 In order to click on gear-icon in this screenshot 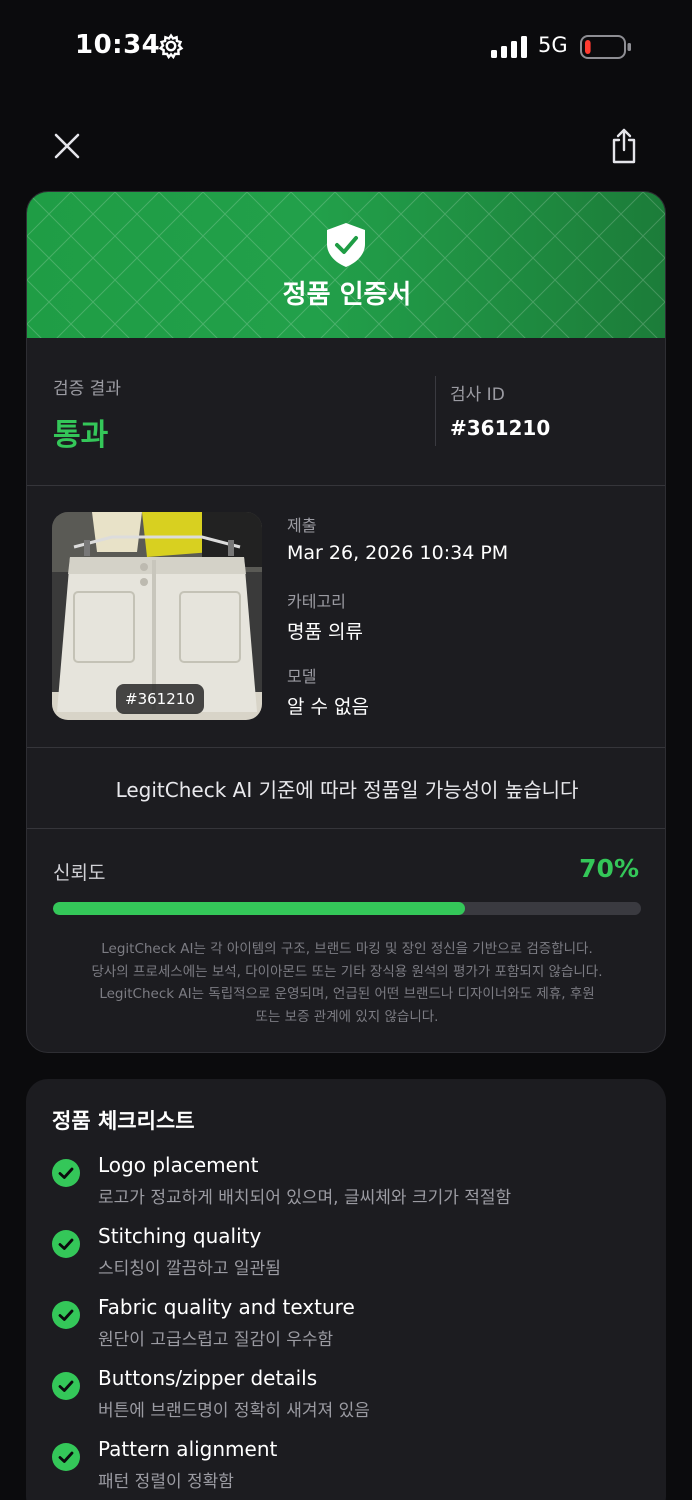, I will do `click(171, 46)`.